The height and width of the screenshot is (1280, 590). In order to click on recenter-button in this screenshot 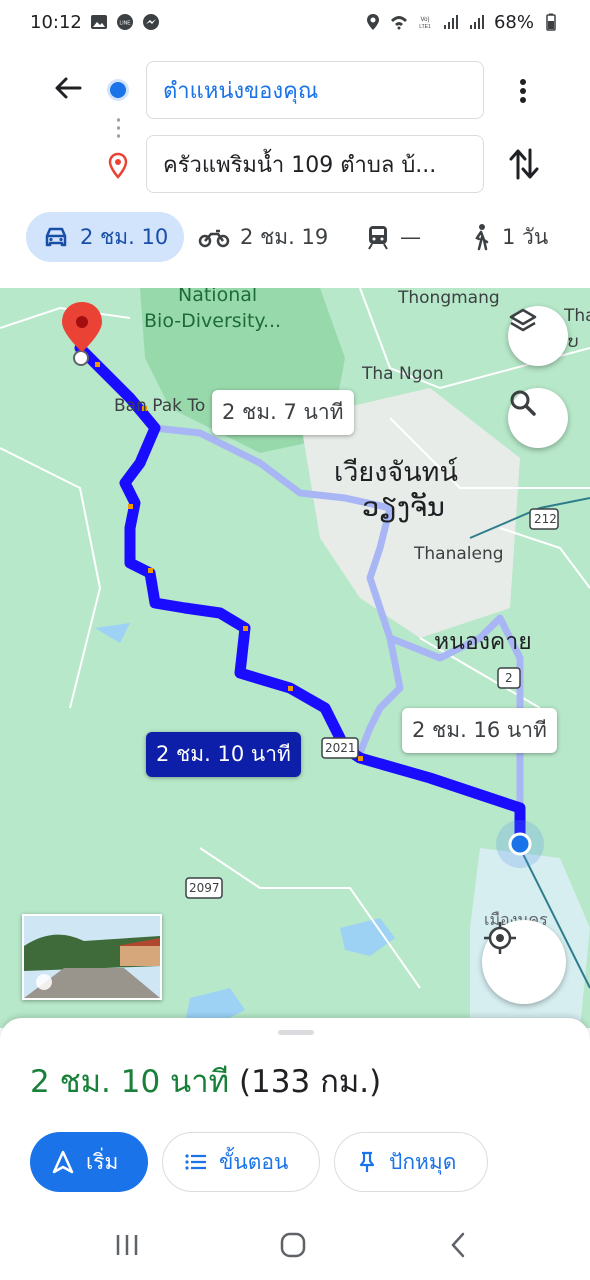, I will do `click(524, 962)`.